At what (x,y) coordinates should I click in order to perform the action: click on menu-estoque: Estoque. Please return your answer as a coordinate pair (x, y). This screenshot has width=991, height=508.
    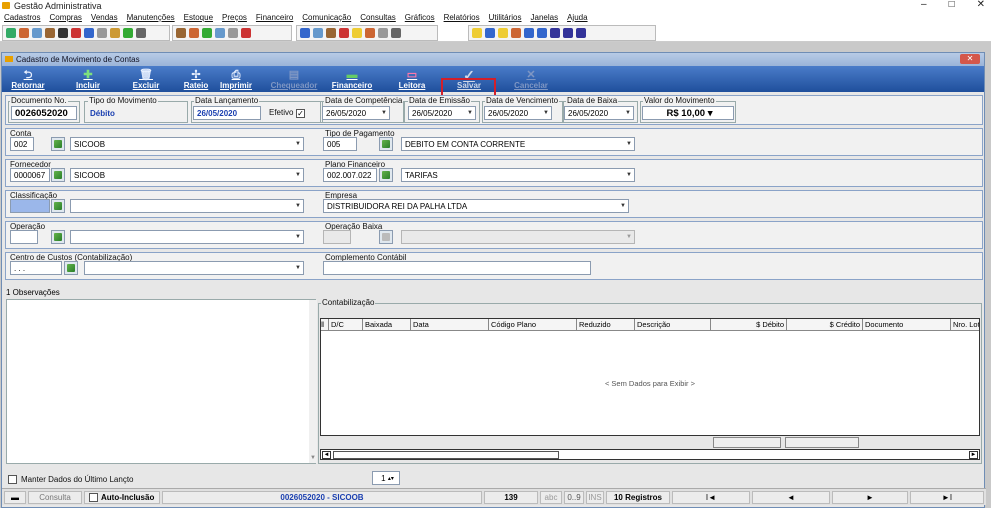
    Looking at the image, I should click on (198, 17).